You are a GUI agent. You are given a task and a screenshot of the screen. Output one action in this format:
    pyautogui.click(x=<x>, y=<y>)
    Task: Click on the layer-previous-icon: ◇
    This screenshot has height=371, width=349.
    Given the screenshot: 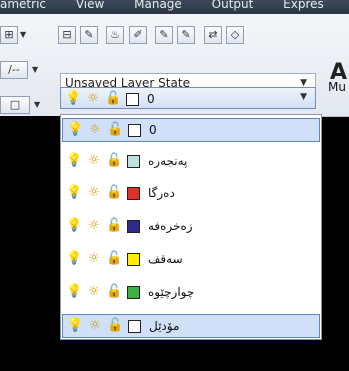 What is the action you would take?
    pyautogui.click(x=235, y=35)
    